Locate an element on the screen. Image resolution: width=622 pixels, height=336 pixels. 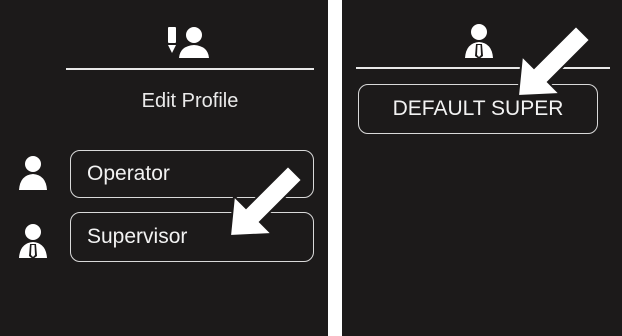
supervisor-label: Supervisor is located at coordinates (137, 236).